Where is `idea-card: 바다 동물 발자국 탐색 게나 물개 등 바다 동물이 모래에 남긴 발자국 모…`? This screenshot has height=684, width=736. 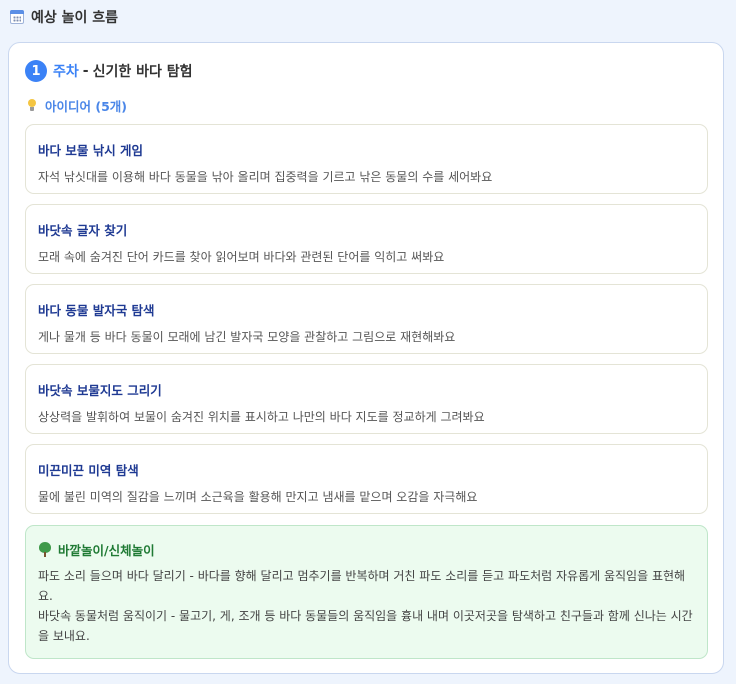
idea-card: 바다 동물 발자국 탐색 게나 물개 등 바다 동물이 모래에 남긴 발자국 모… is located at coordinates (366, 319).